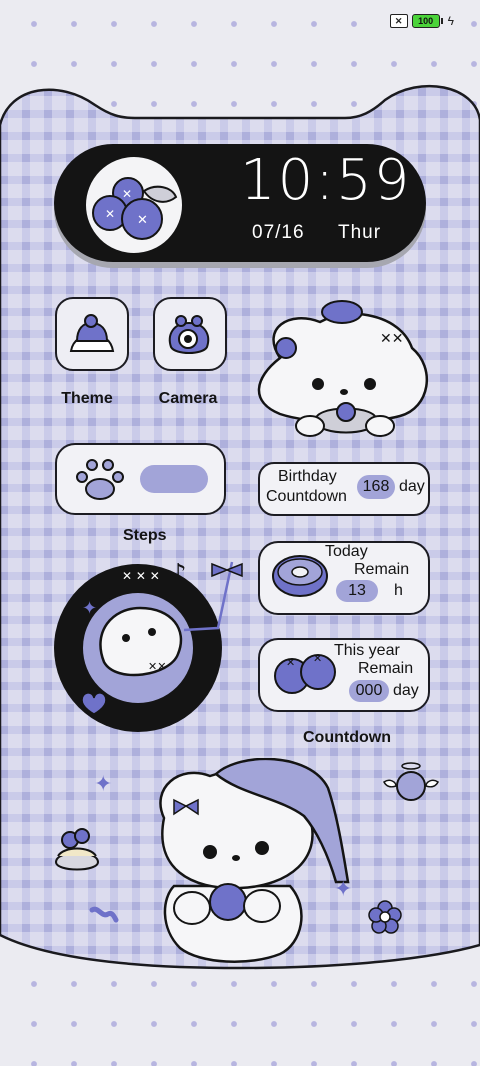 The width and height of the screenshot is (480, 1066). What do you see at coordinates (412, 486) in the screenshot?
I see `birthday-unit: day` at bounding box center [412, 486].